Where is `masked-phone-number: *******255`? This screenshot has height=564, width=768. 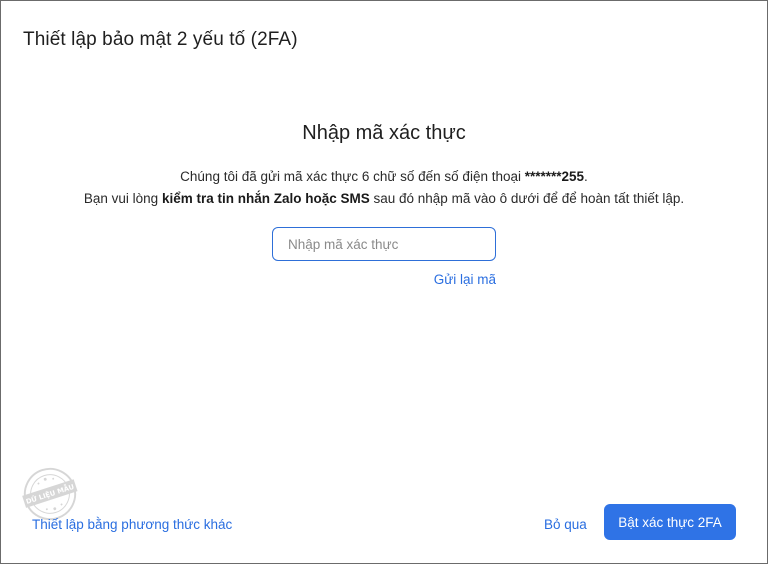 masked-phone-number: *******255 is located at coordinates (554, 176).